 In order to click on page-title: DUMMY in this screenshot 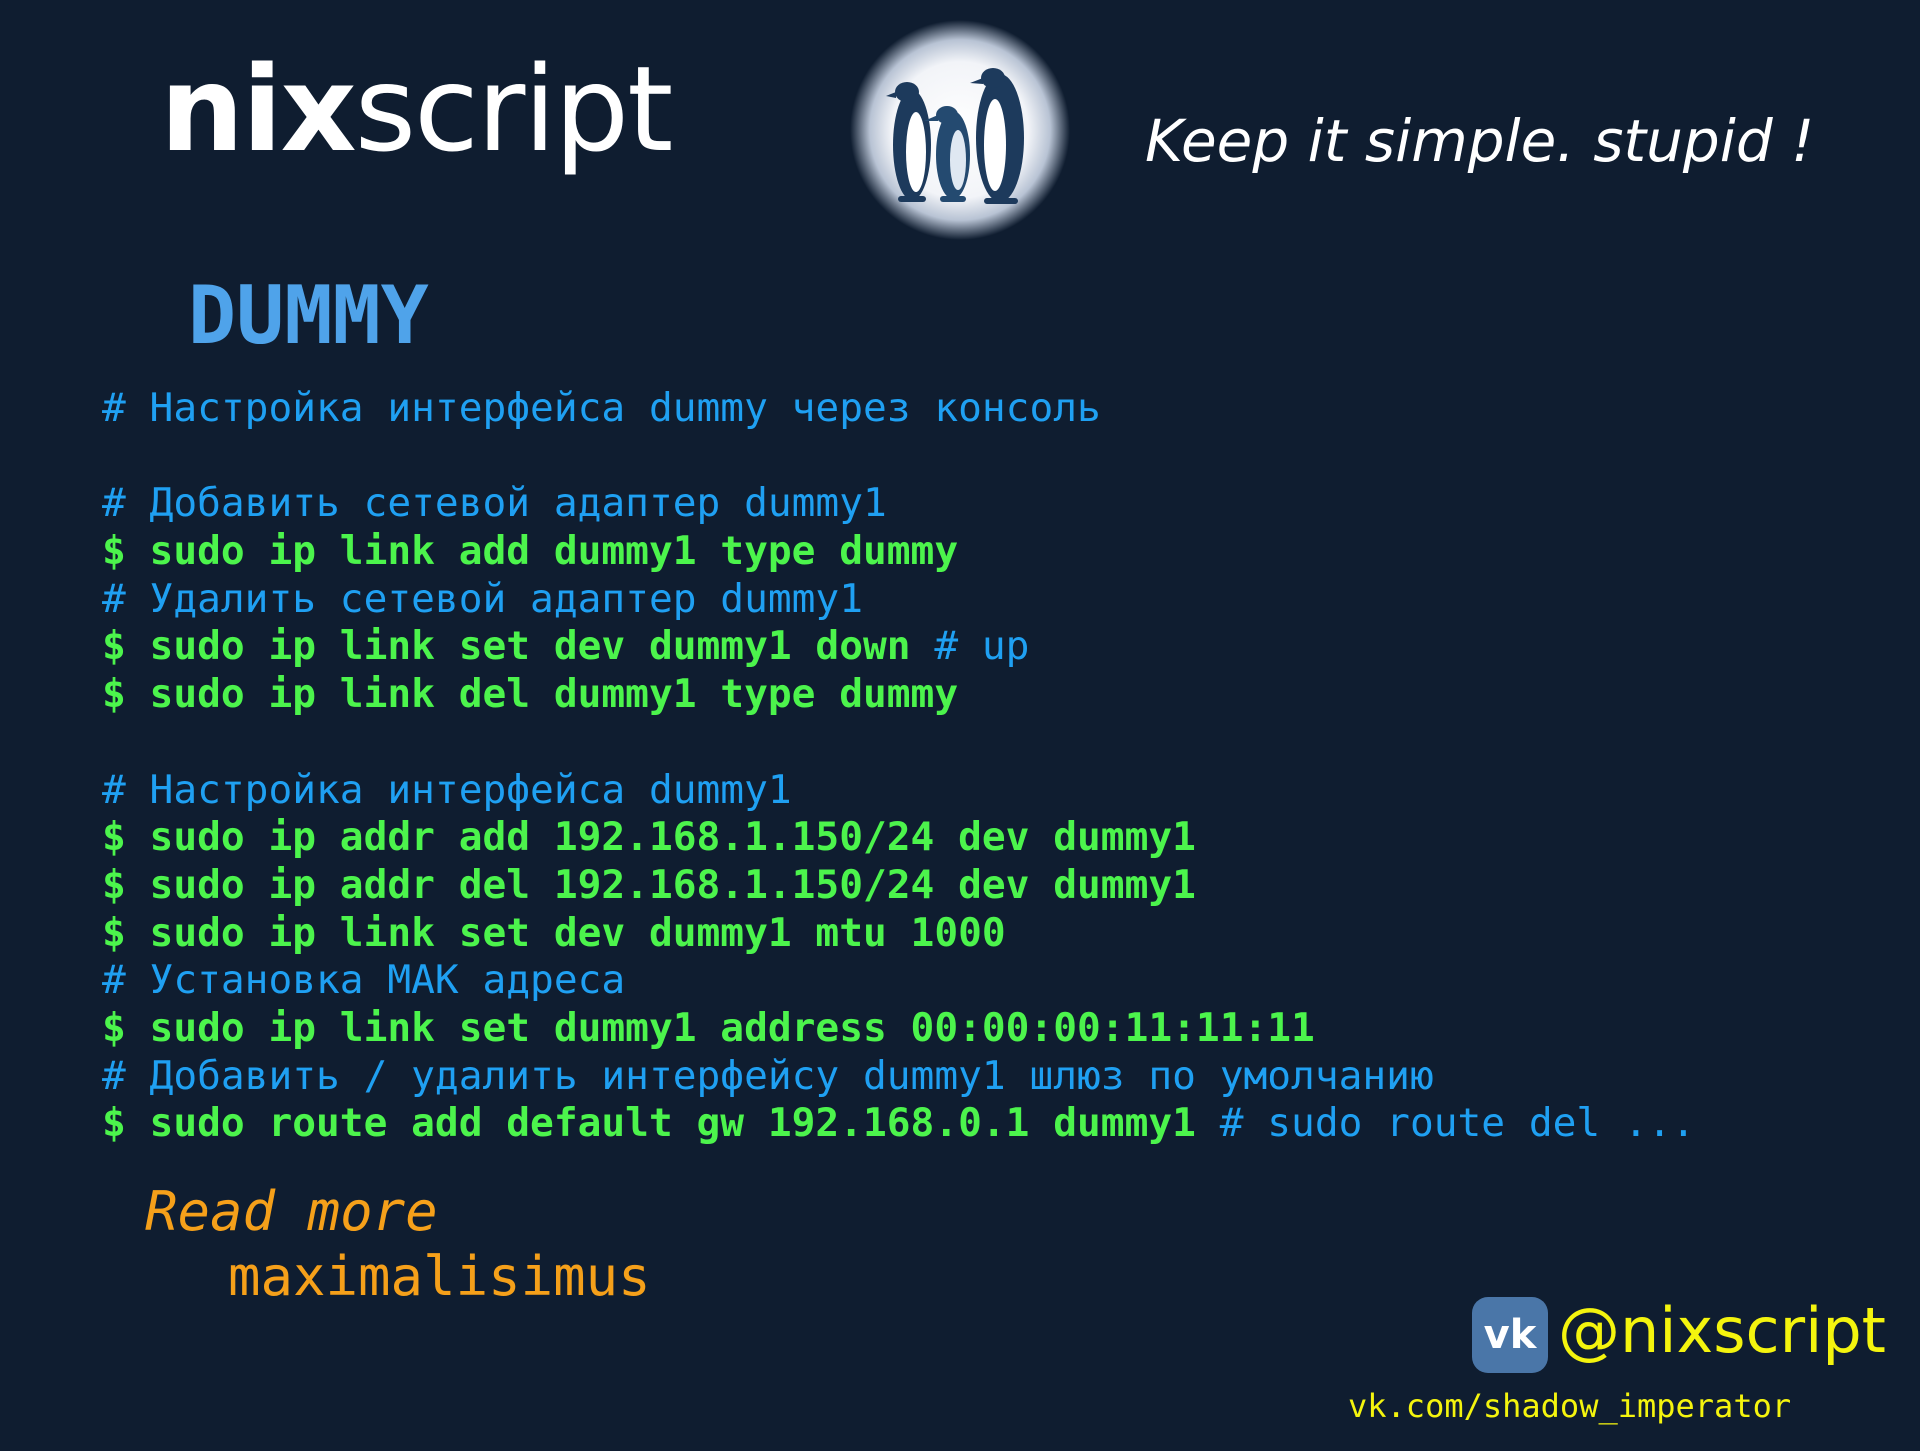, I will do `click(308, 315)`.